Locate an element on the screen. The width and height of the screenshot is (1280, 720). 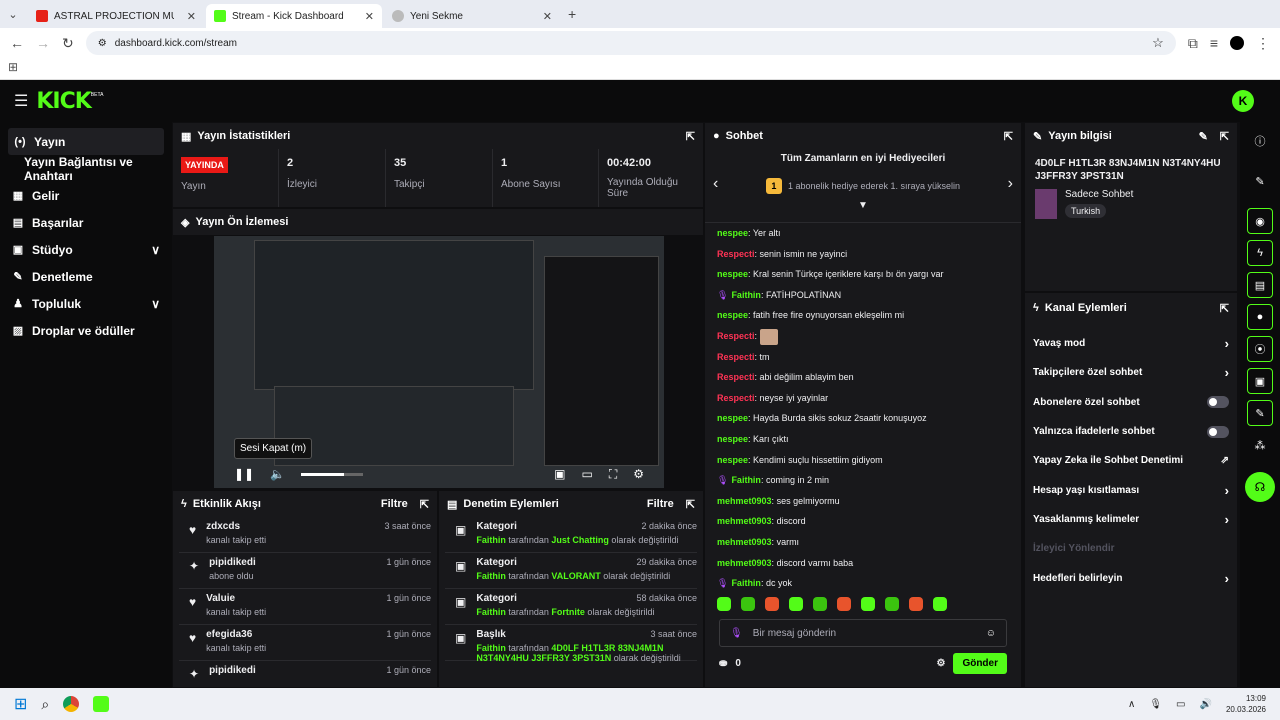
clip-icon: ◉ is located at coordinates (1260, 221).